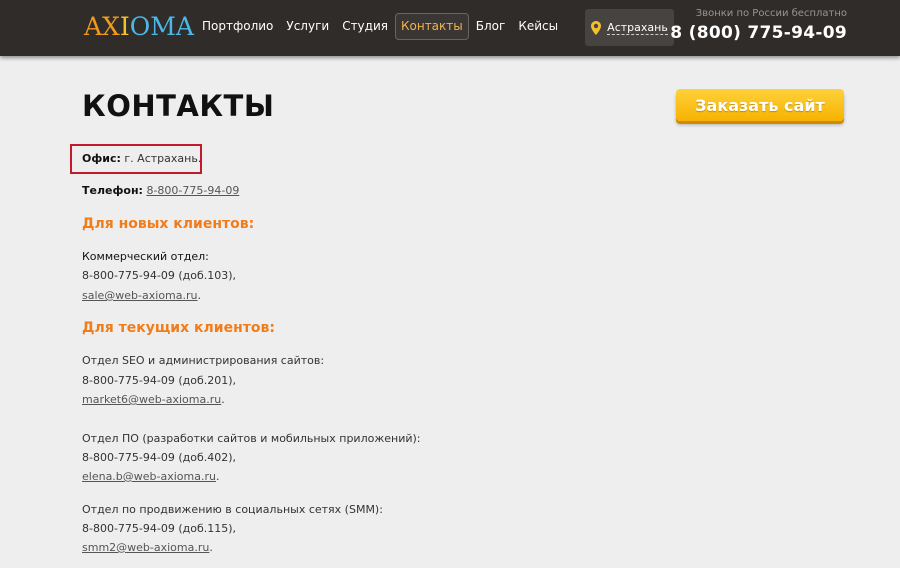 Image resolution: width=900 pixels, height=568 pixels. What do you see at coordinates (112, 190) in the screenshot?
I see `phone-label: Телефон:` at bounding box center [112, 190].